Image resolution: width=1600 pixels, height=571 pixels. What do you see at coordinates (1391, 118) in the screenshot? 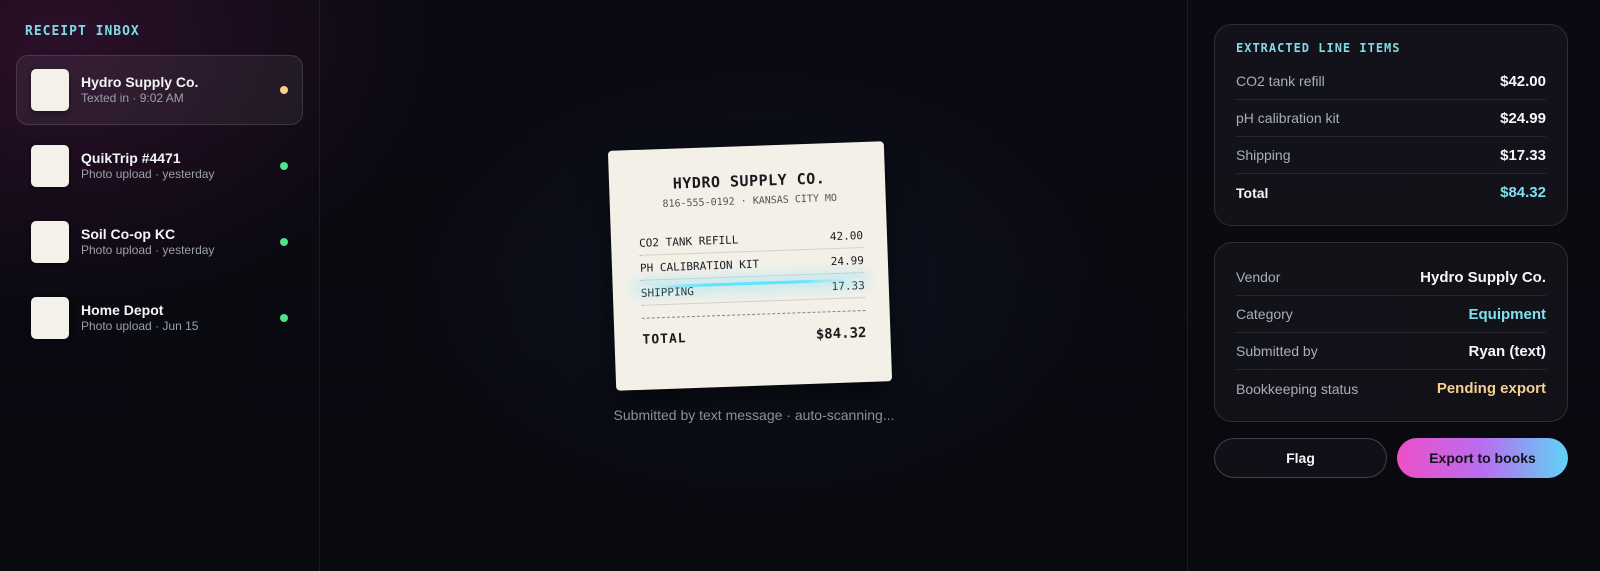
I see `line-item-row: pH calibration kit $24.99` at bounding box center [1391, 118].